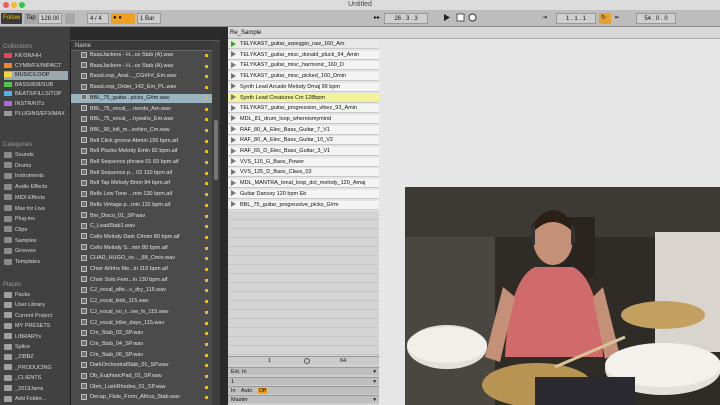  What do you see at coordinates (141, 151) in the screenshot?
I see `file-row: Bell Plucks Melody Emin 82 bpm.aif` at bounding box center [141, 151].